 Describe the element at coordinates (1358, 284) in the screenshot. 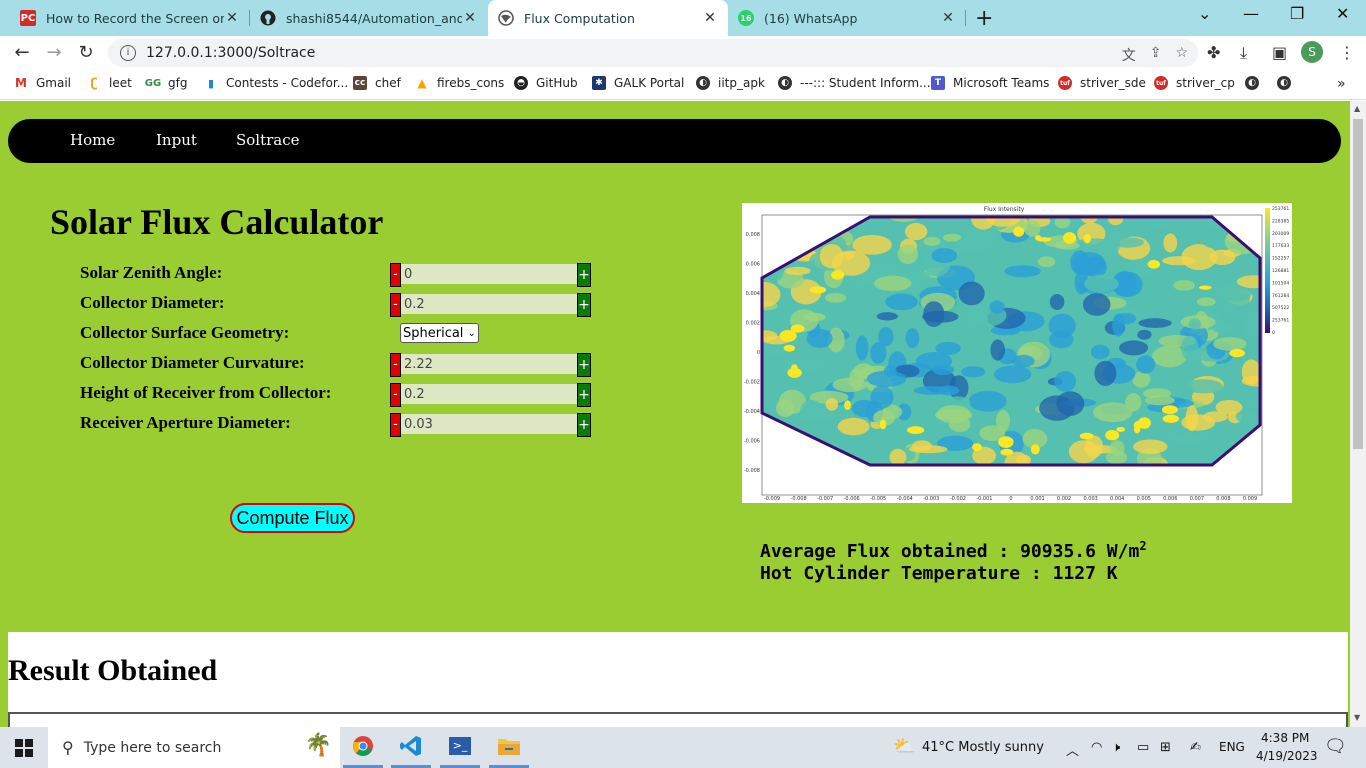

I see `scrollbar-thumb` at that location.